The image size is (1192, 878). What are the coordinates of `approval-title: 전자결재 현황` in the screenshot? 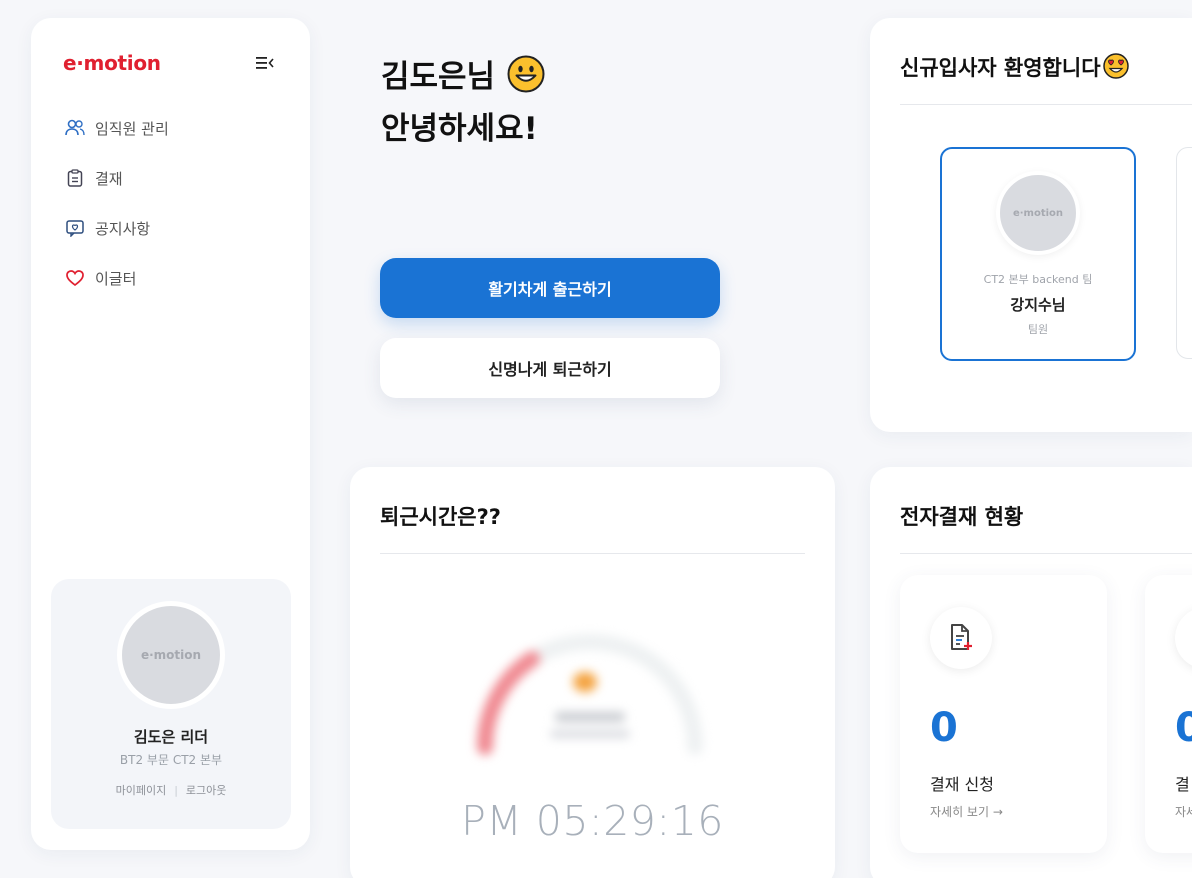 It's located at (962, 517).